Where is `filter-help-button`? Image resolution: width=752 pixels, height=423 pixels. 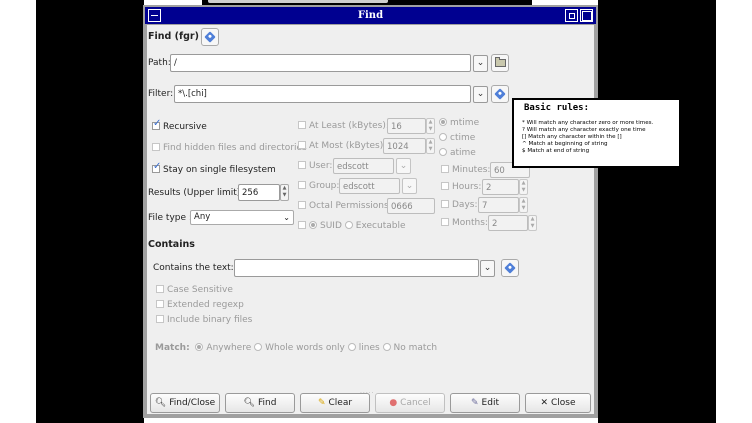
filter-help-button is located at coordinates (500, 94).